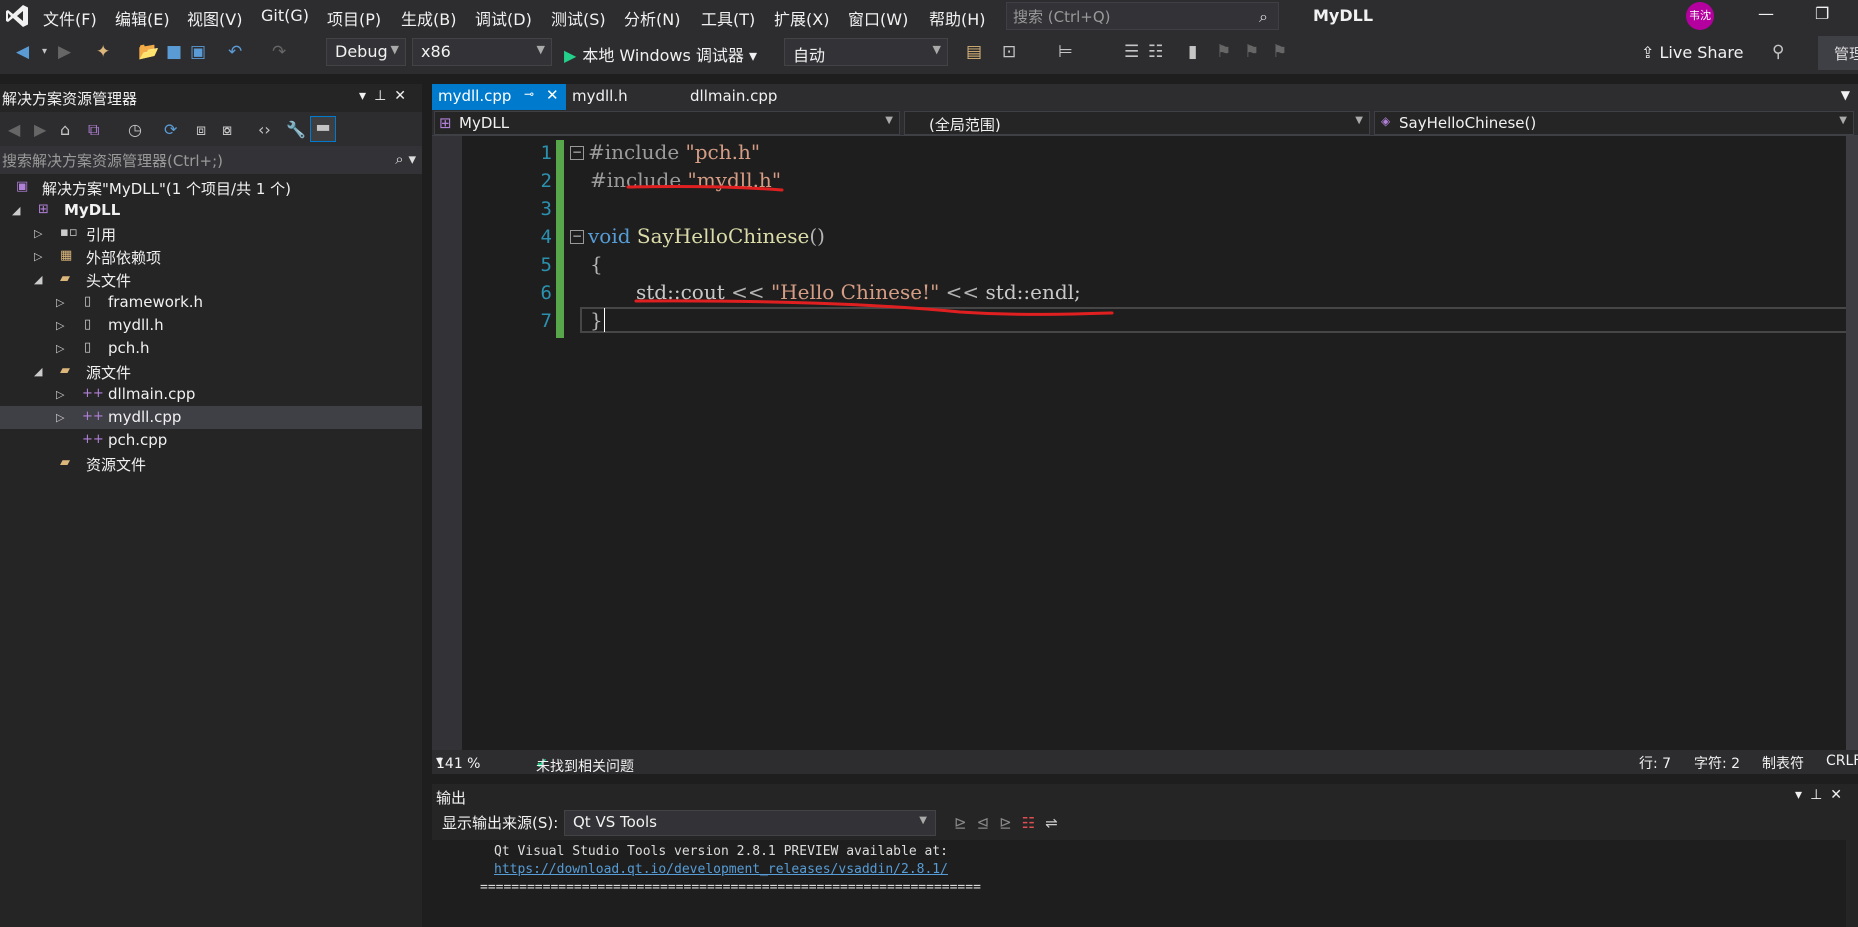 The width and height of the screenshot is (1858, 927). What do you see at coordinates (1845, 95) in the screenshot?
I see `tab-list-dropdown-icon: ▼` at bounding box center [1845, 95].